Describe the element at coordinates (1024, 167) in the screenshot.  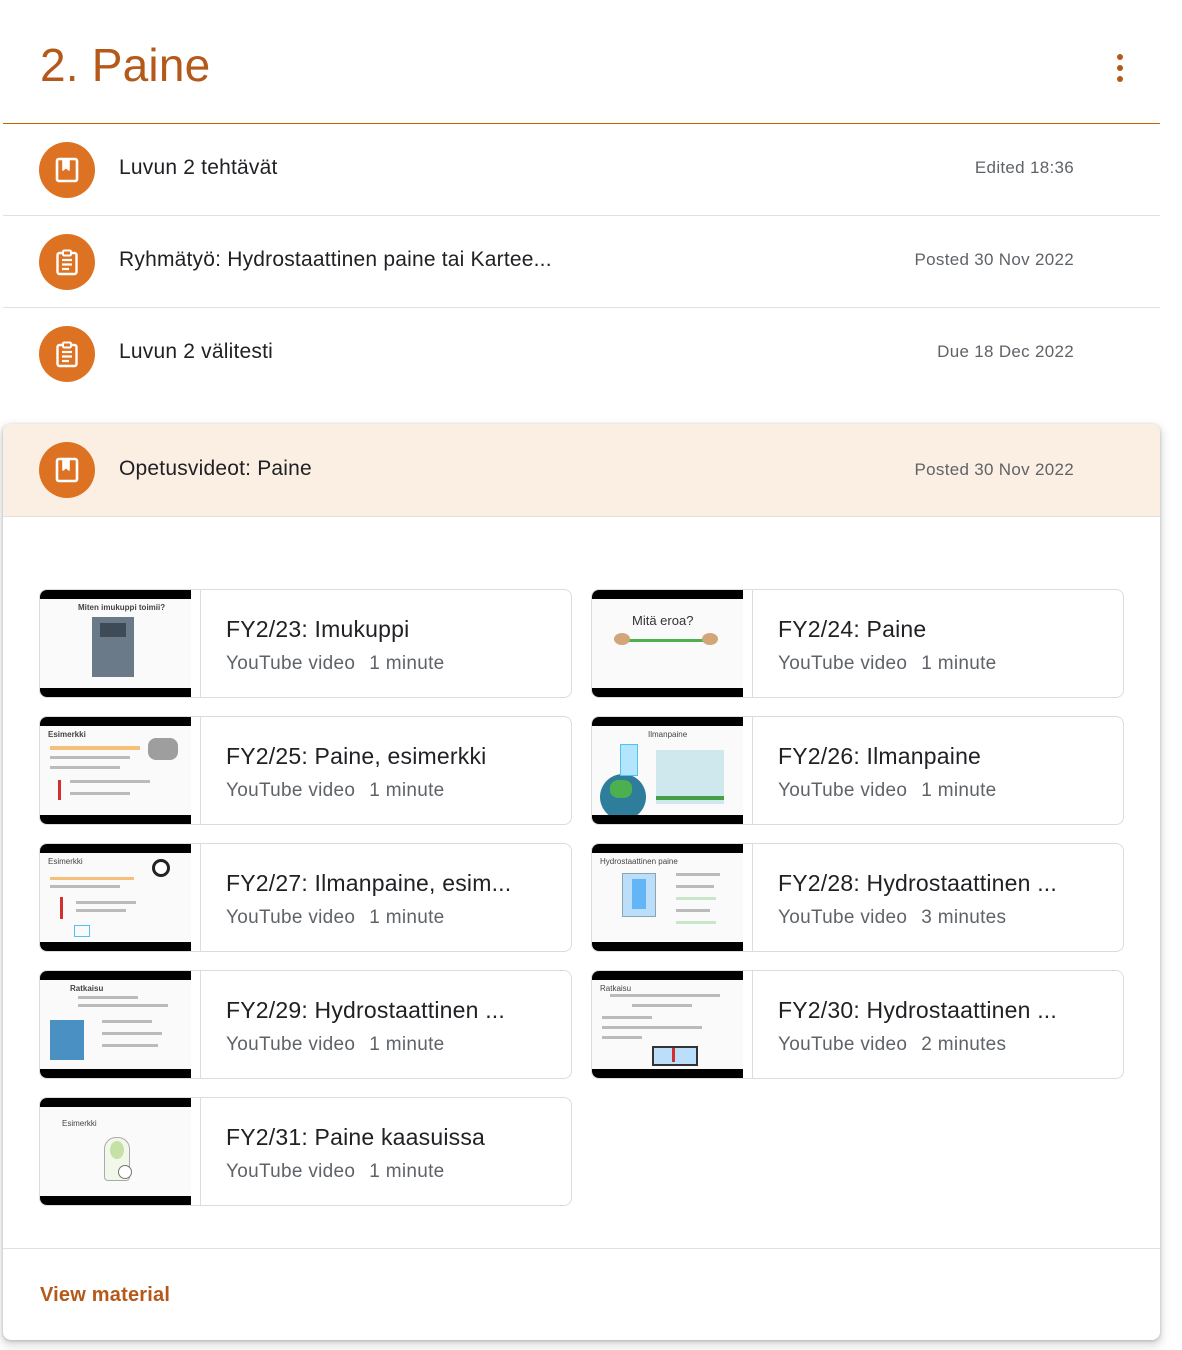
I see `item-meta: Edited 18:36` at that location.